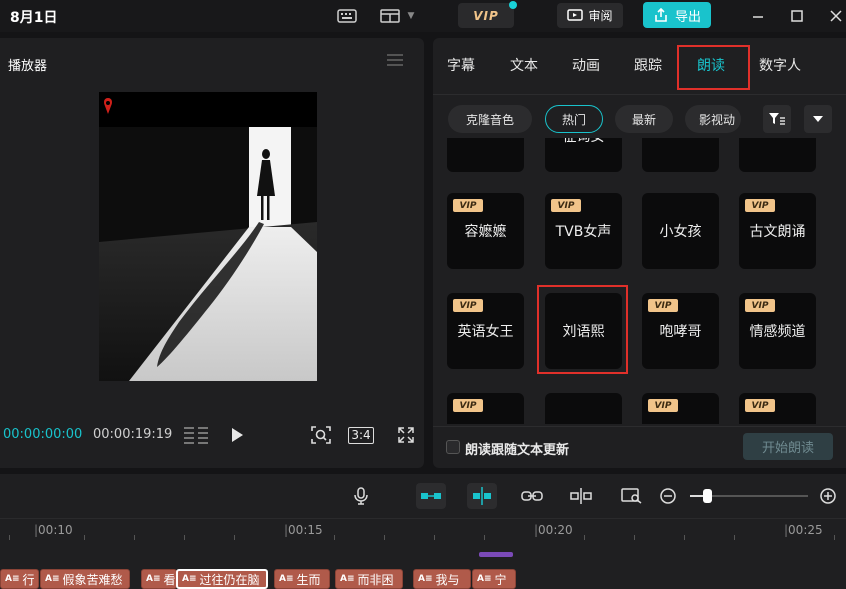 The width and height of the screenshot is (846, 589). Describe the element at coordinates (788, 446) in the screenshot. I see `start-reading-button: 开始朗读` at that location.